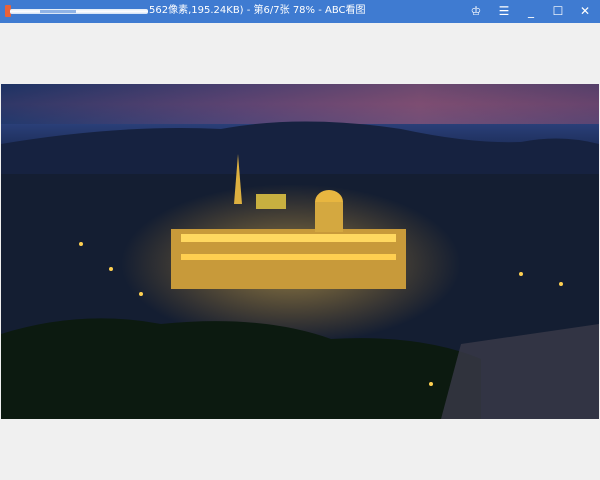 This screenshot has height=480, width=600. What do you see at coordinates (531, 11) in the screenshot?
I see `minimize-button: _` at bounding box center [531, 11].